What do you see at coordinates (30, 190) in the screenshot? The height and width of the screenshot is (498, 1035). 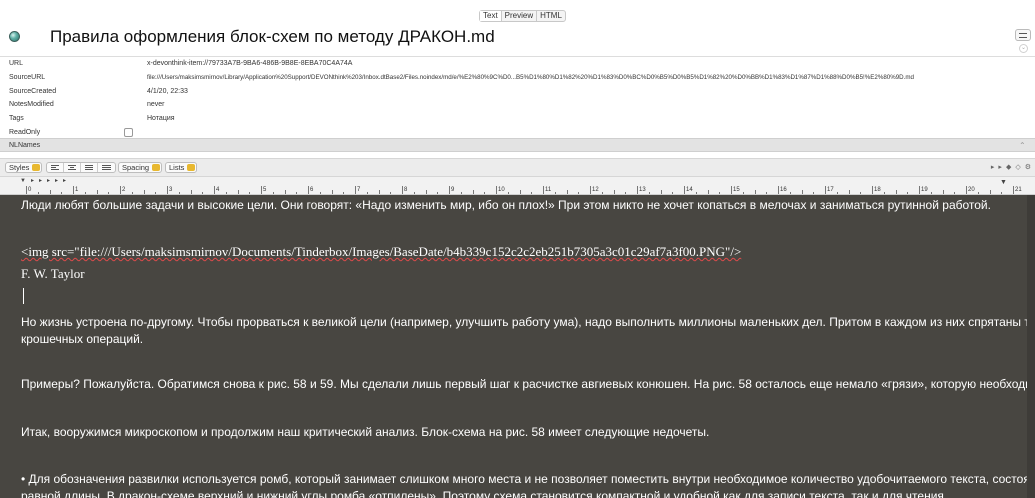 I see `ruler-number: 0` at bounding box center [30, 190].